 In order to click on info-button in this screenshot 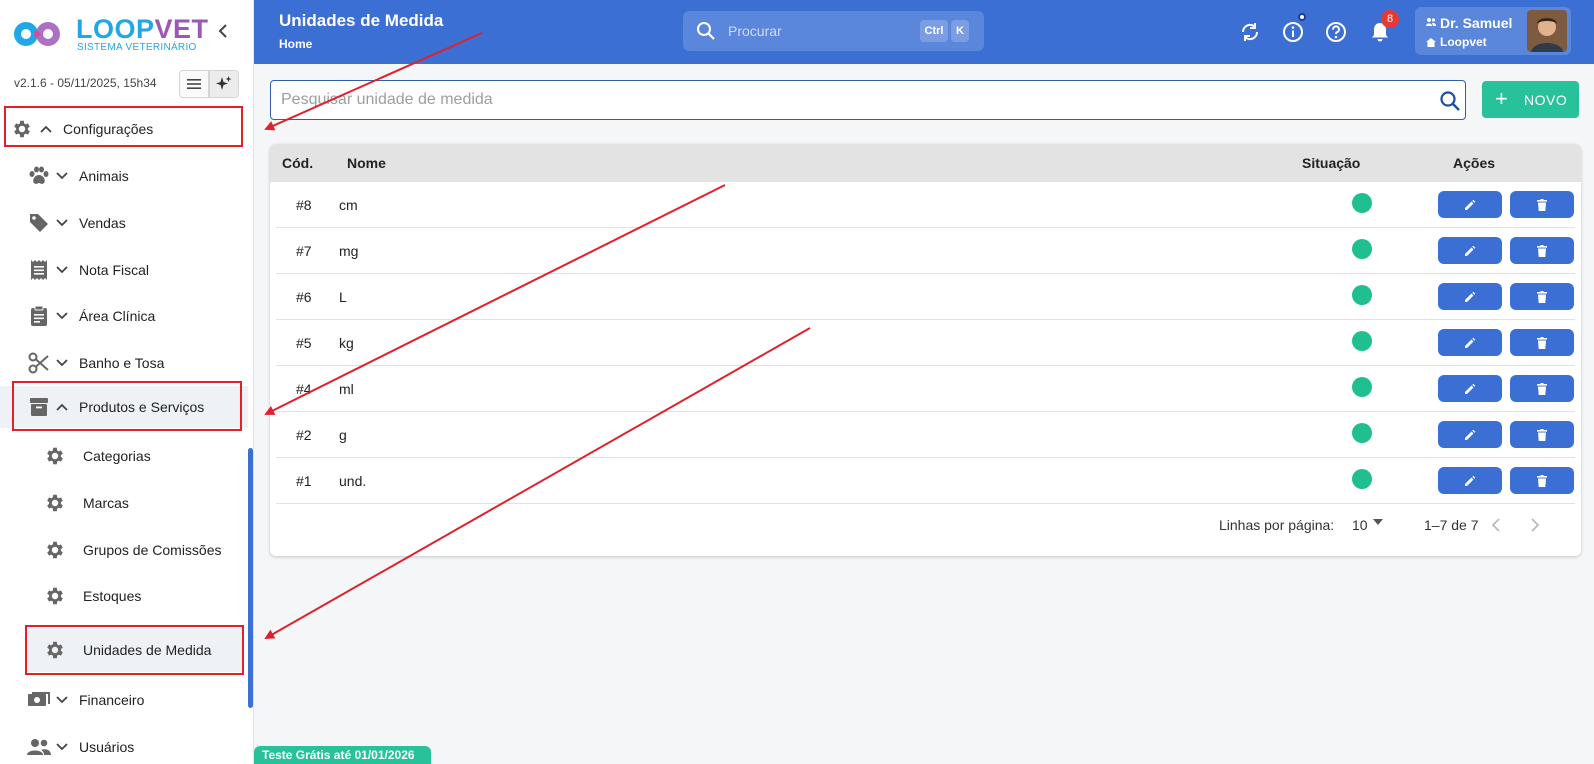, I will do `click(1293, 32)`.